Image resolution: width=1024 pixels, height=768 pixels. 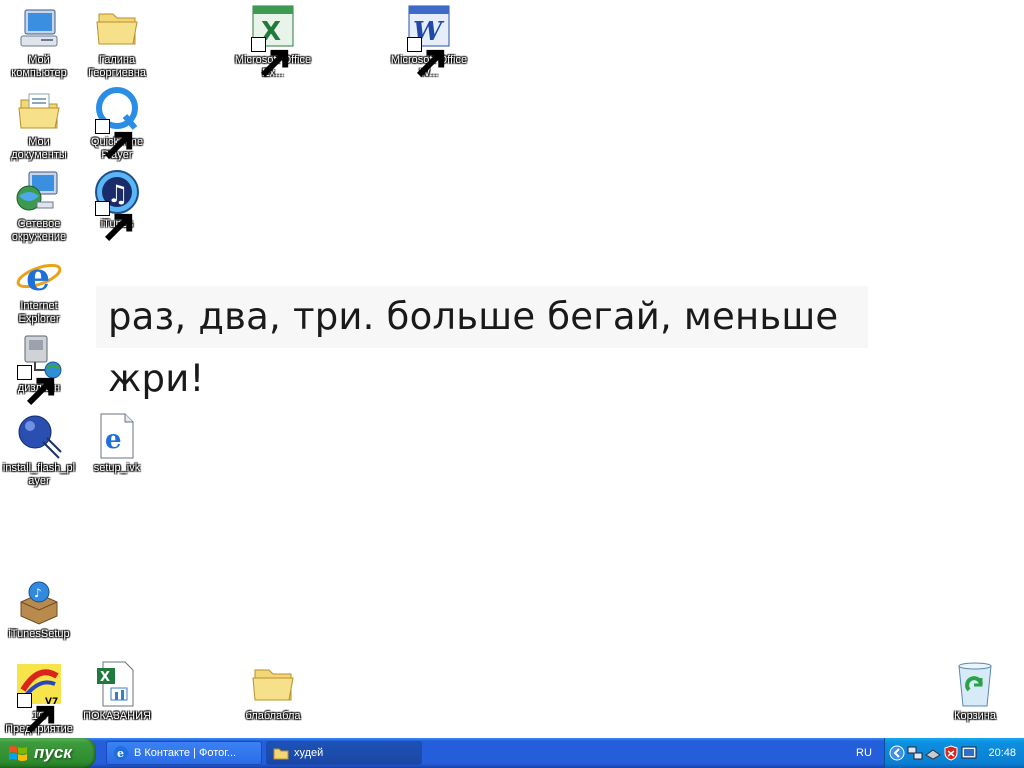 I want to click on start-button: пуск, so click(x=48, y=753).